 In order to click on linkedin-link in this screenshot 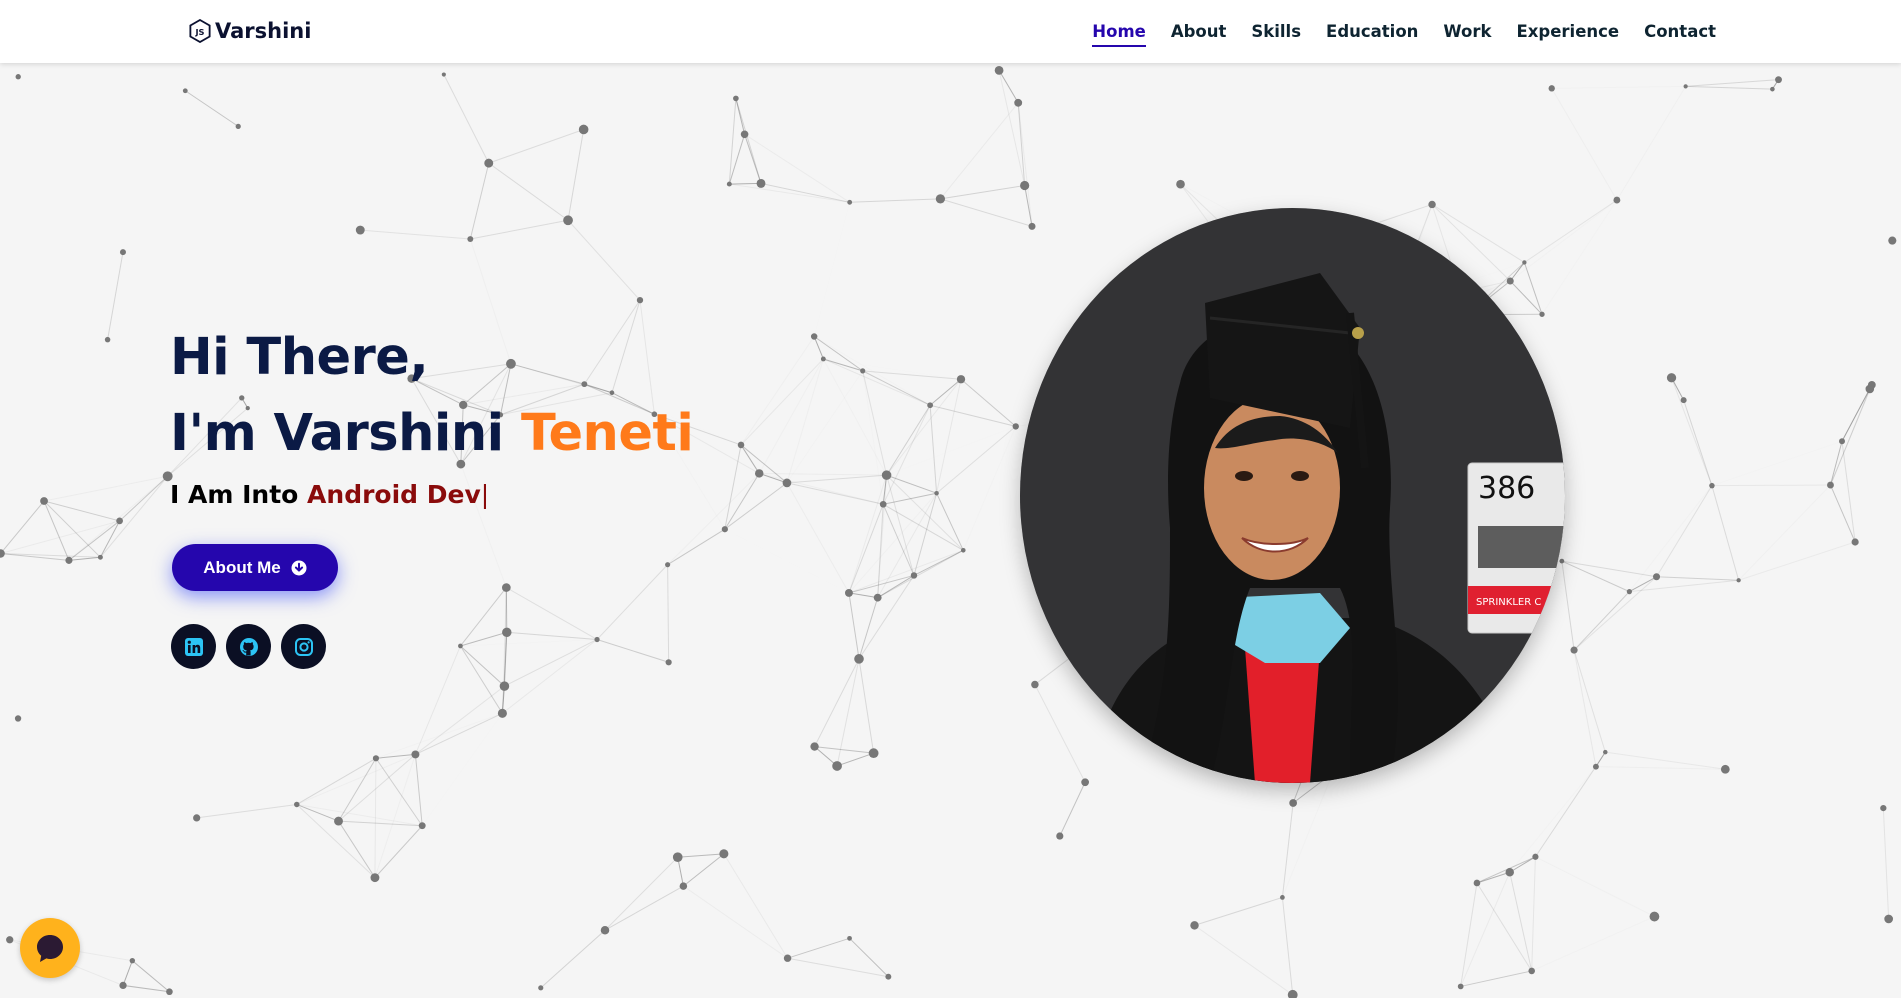, I will do `click(193, 646)`.